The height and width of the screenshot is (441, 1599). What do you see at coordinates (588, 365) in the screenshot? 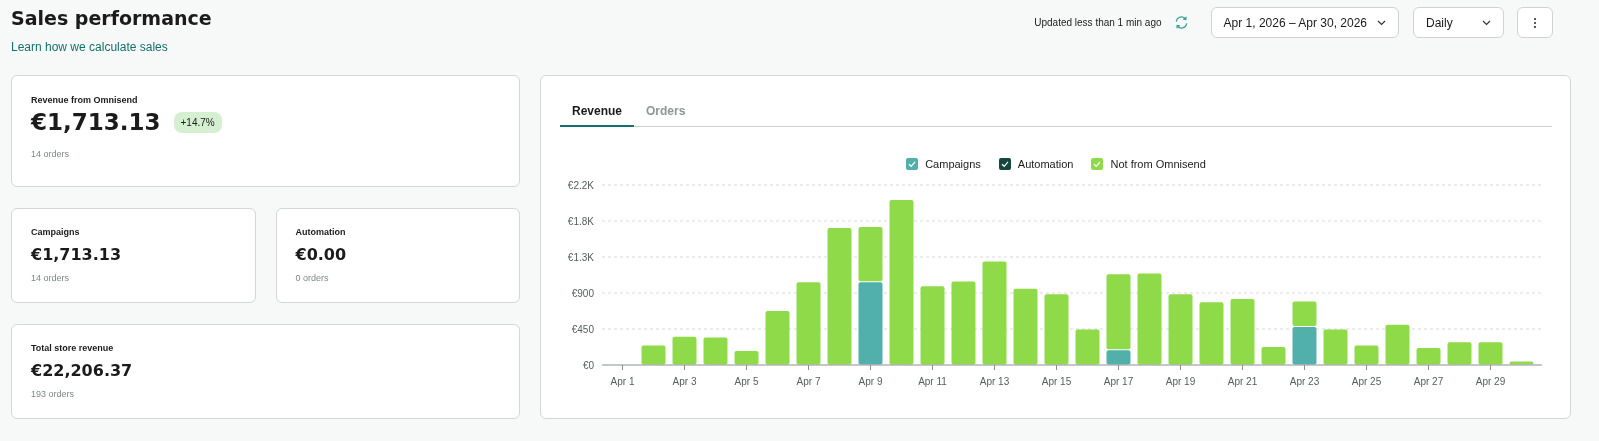
I see `axis-label: €0` at bounding box center [588, 365].